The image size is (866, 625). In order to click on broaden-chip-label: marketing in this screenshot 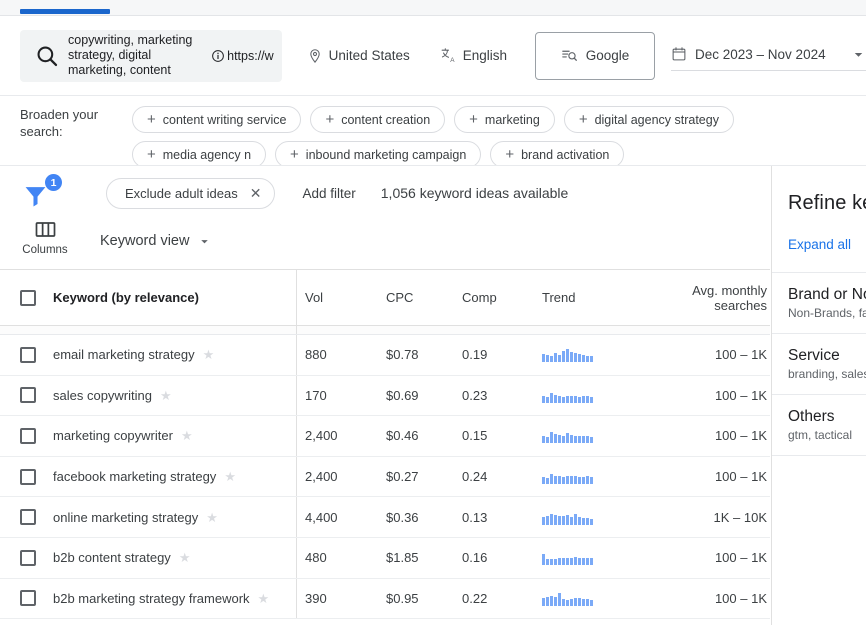, I will do `click(512, 119)`.